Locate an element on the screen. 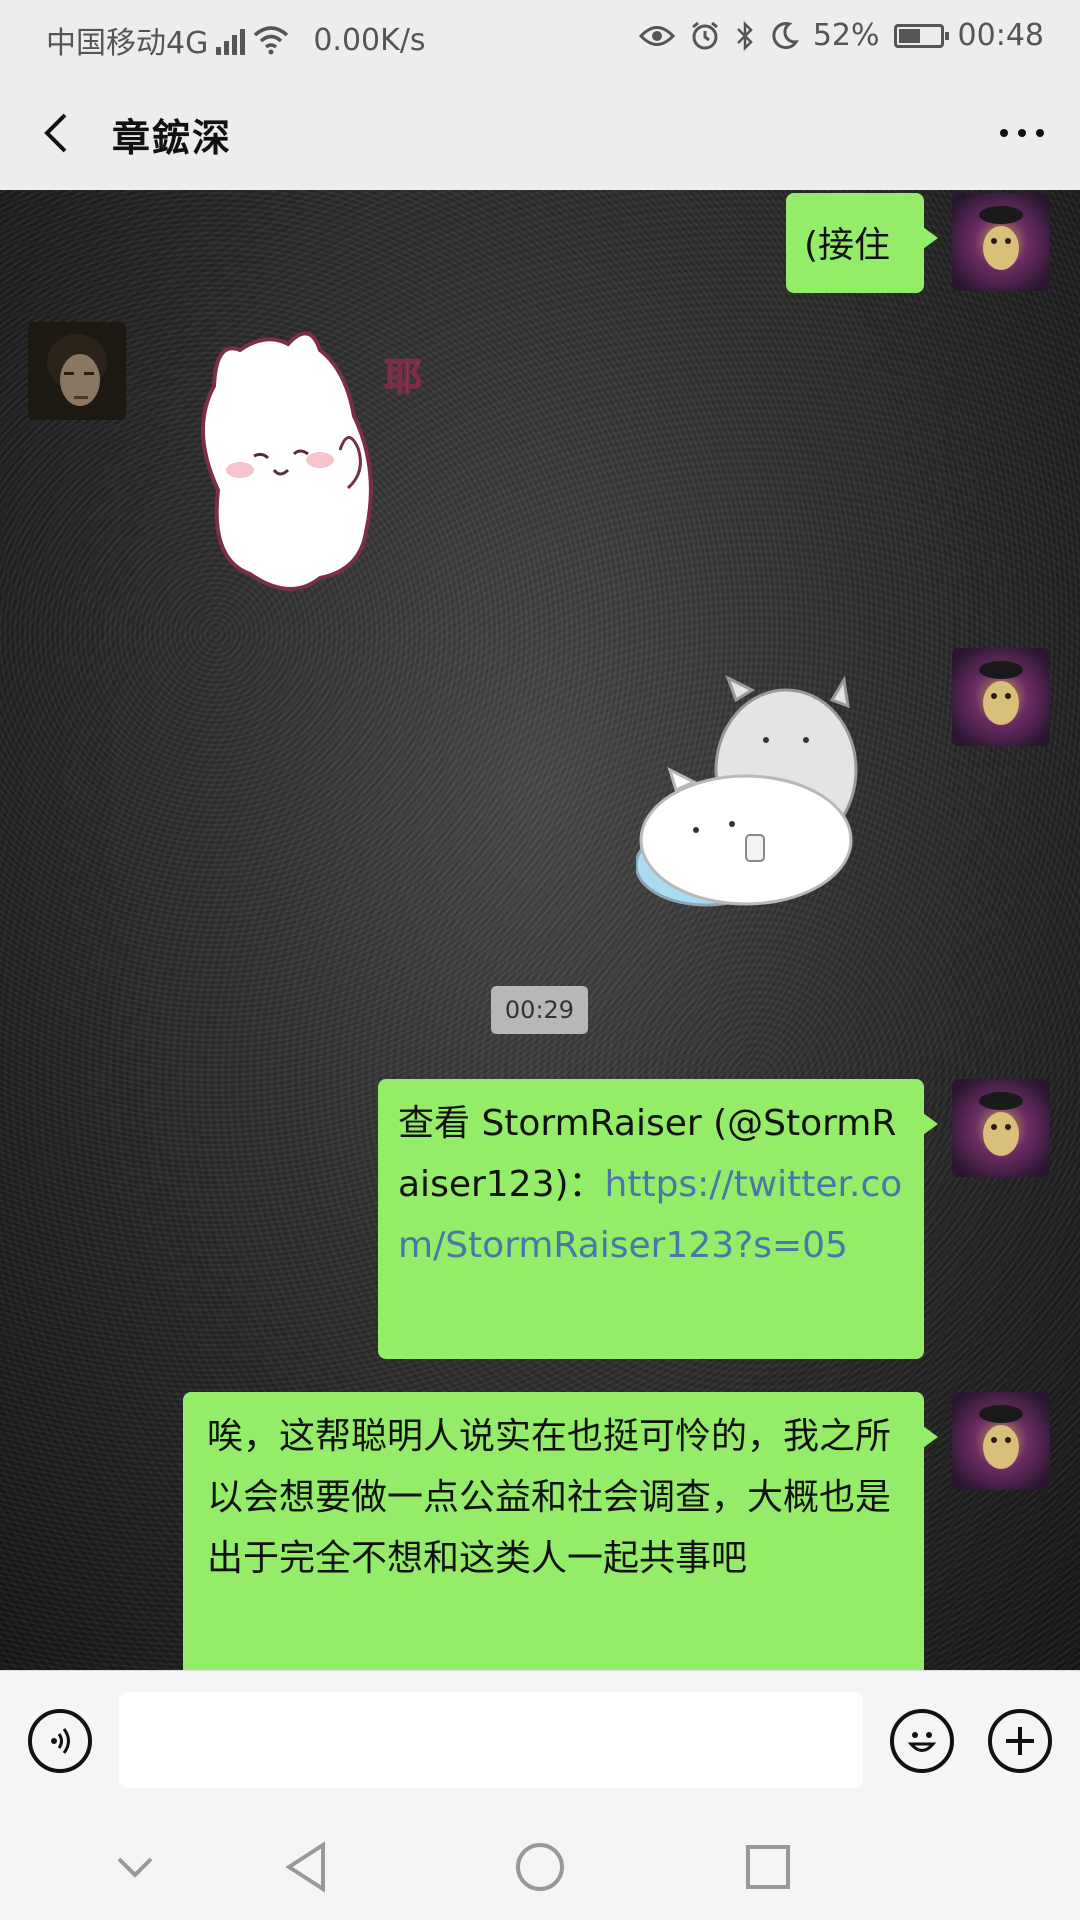  system-nav-bar is located at coordinates (540, 1866).